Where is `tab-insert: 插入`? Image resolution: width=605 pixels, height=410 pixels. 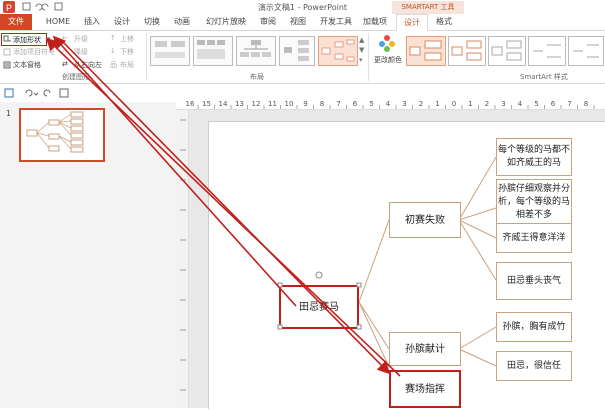
tab-insert: 插入 is located at coordinates (92, 22).